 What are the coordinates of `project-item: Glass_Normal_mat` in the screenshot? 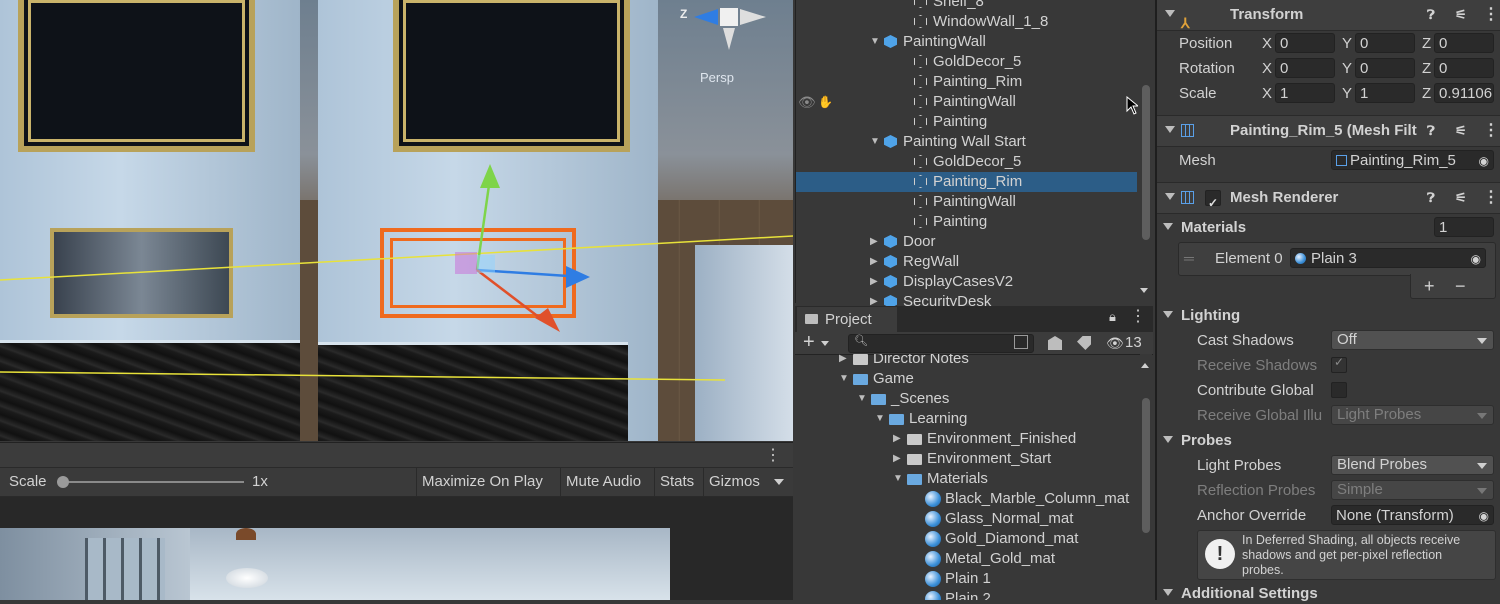 It's located at (967, 519).